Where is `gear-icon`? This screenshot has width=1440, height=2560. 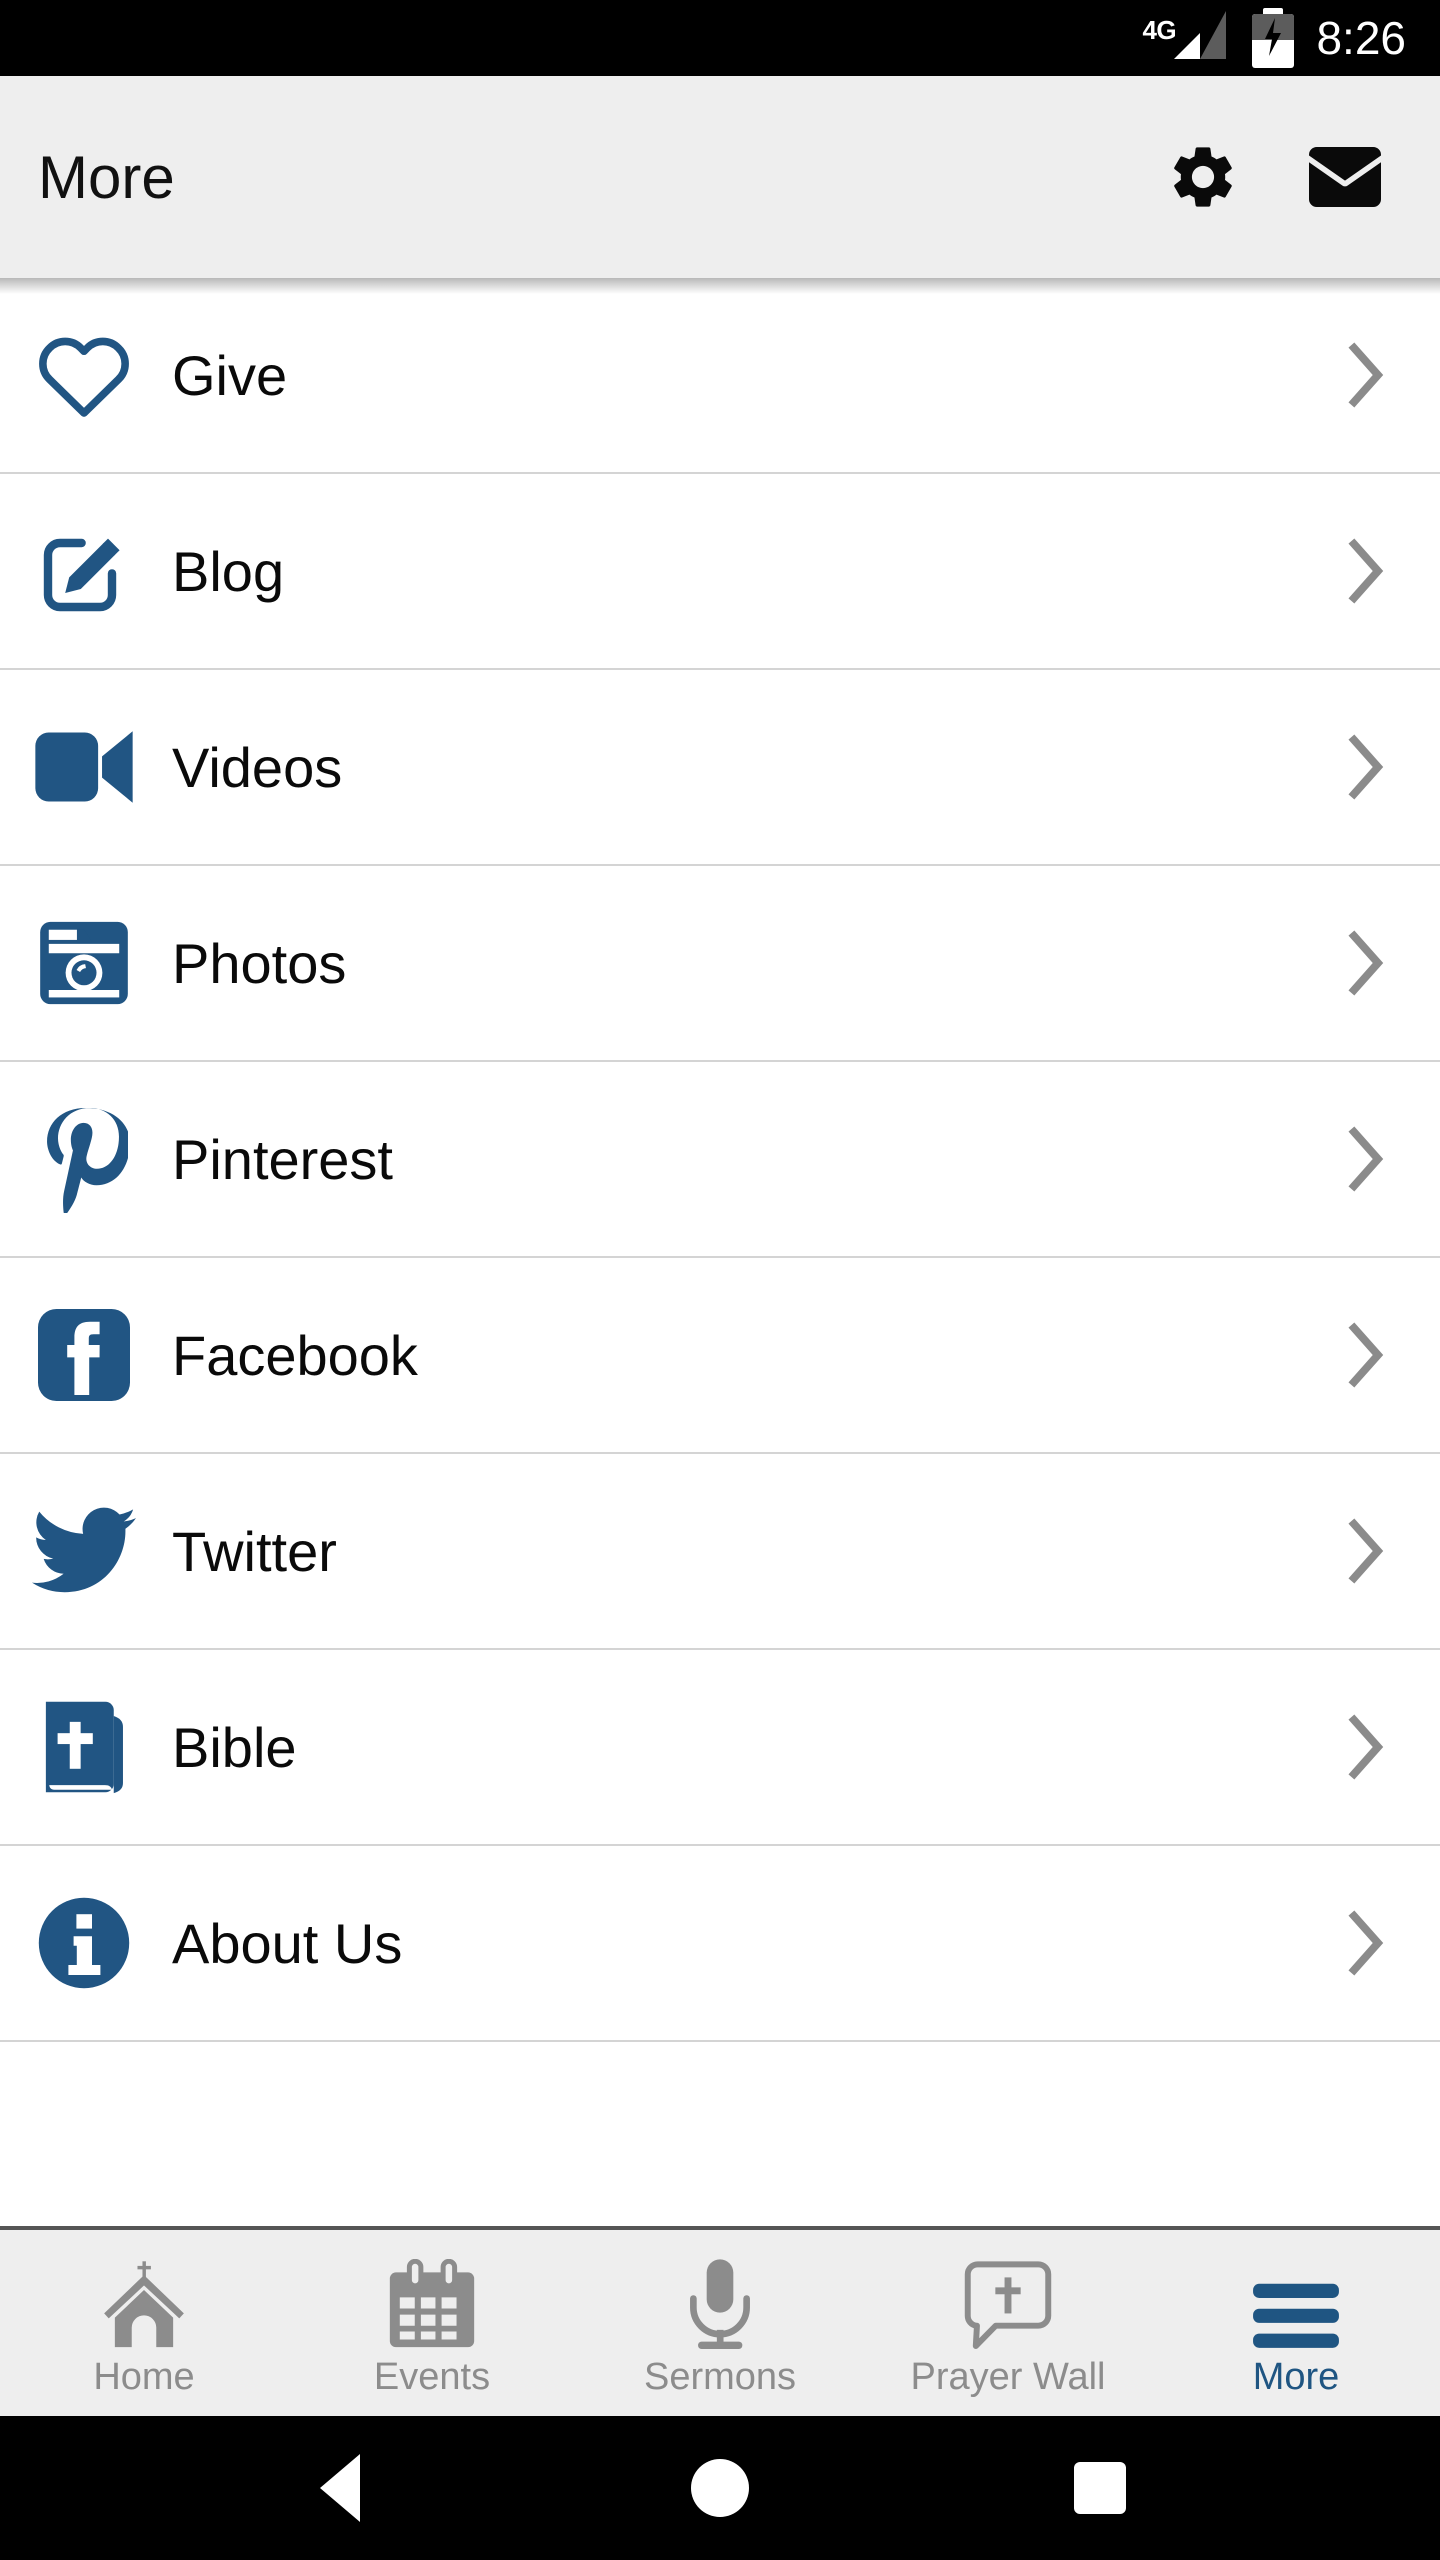 gear-icon is located at coordinates (1203, 177).